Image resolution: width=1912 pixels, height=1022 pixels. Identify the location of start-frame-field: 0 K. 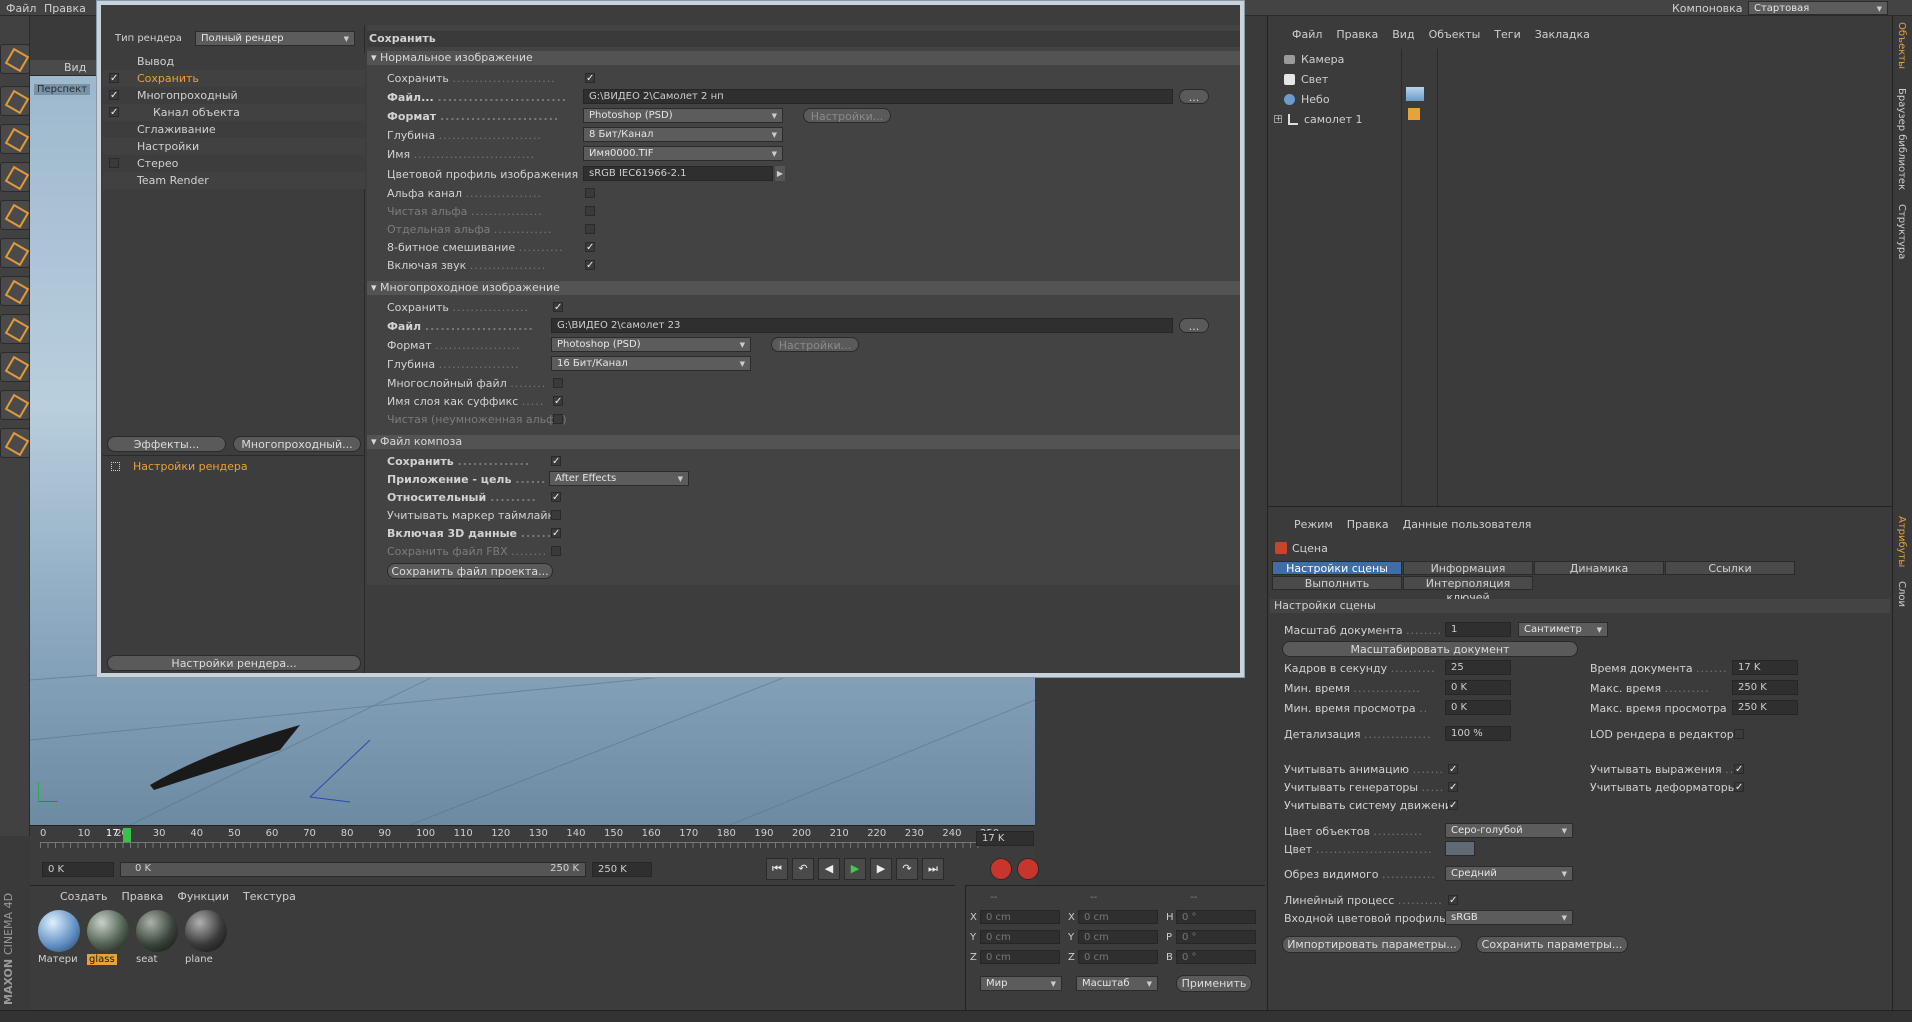
(78, 869).